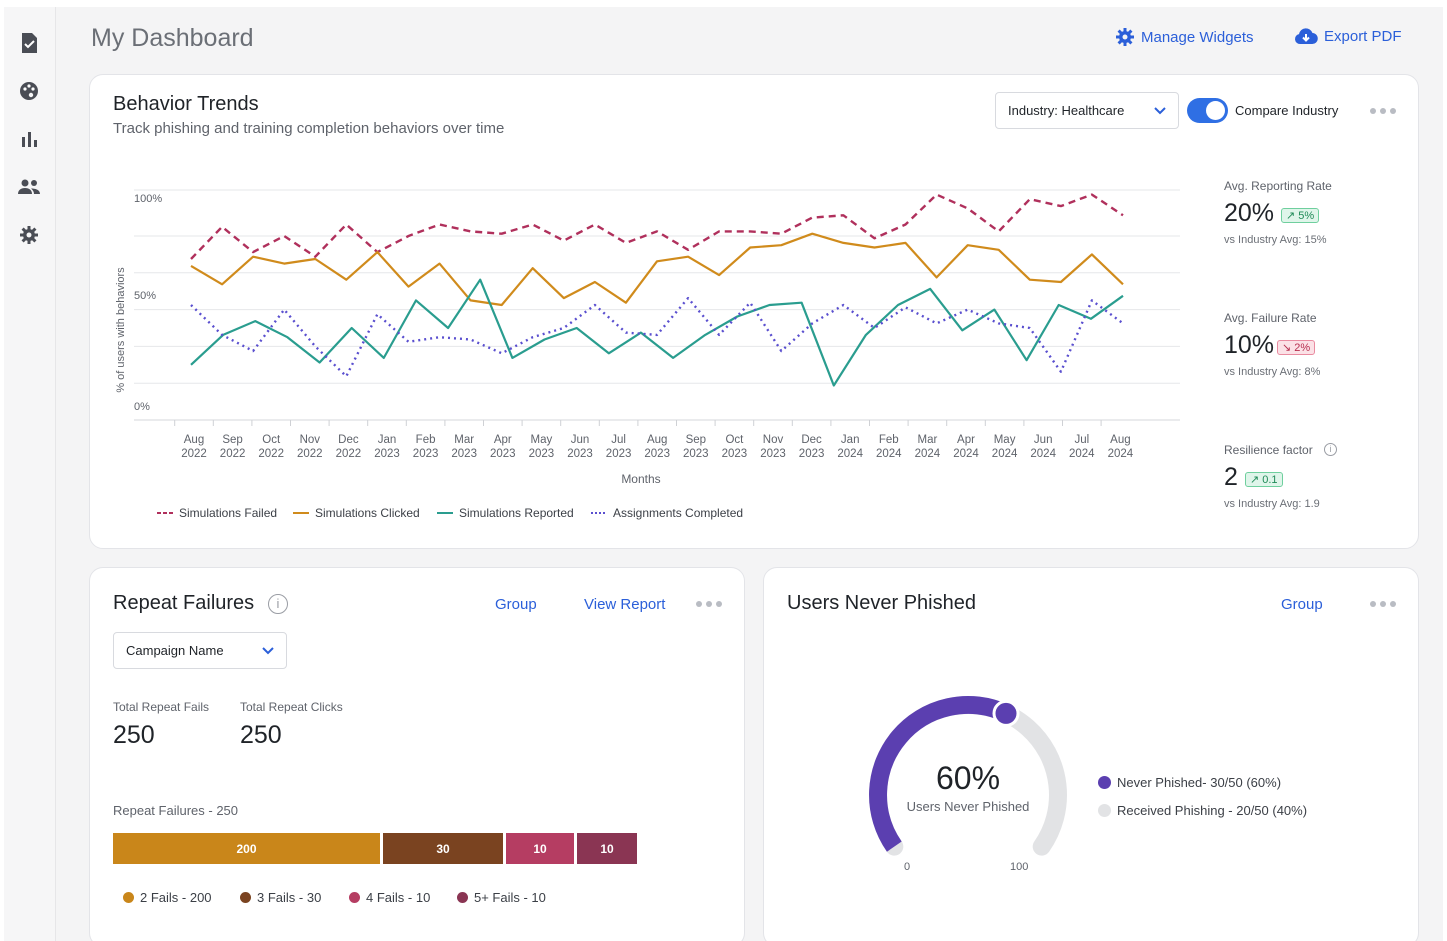  I want to click on y-axis-label: % of users with behaviors, so click(121, 330).